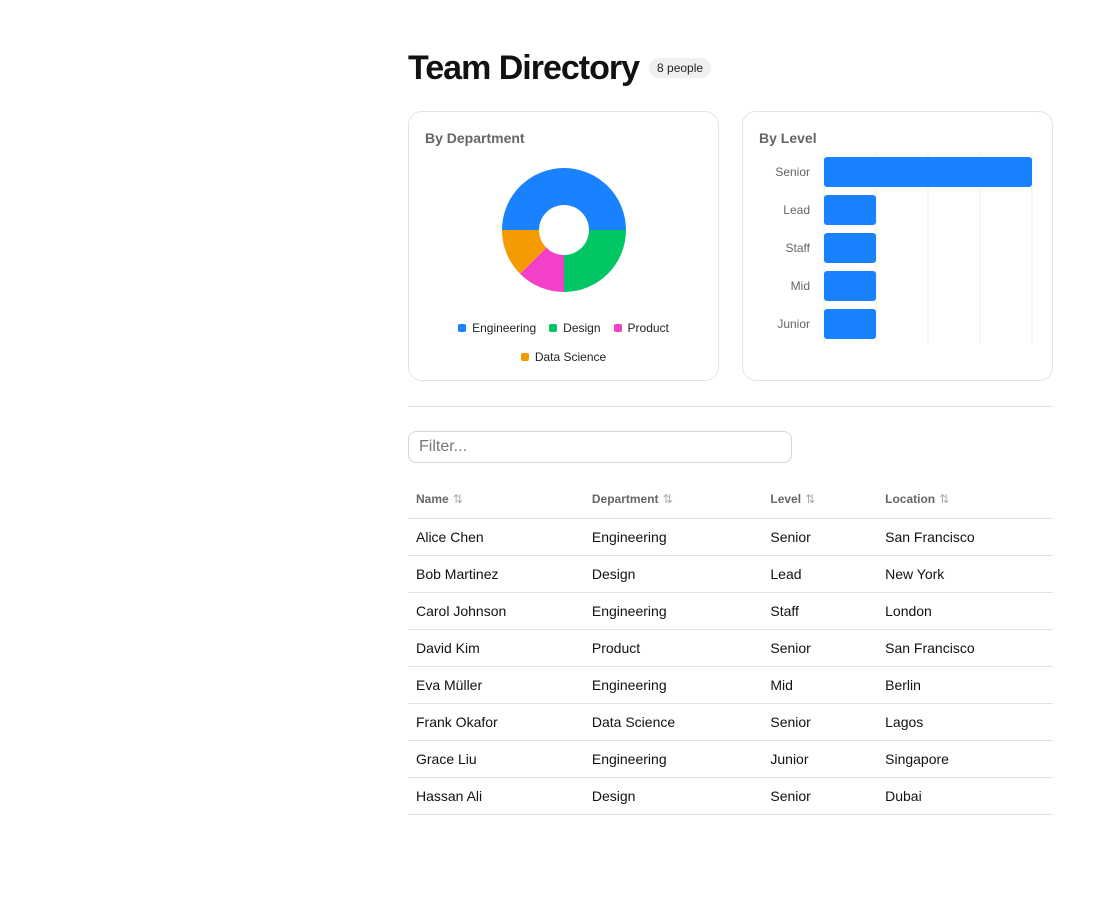  I want to click on cell-department: Data Science, so click(673, 722).